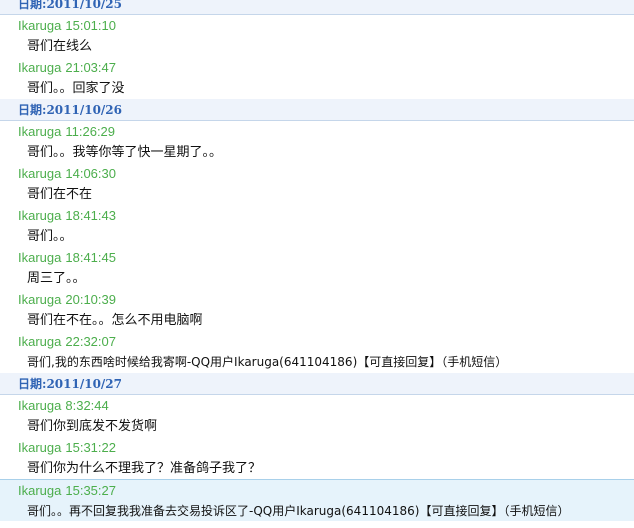  Describe the element at coordinates (60, 194) in the screenshot. I see `message-text: 哥们在不在` at that location.